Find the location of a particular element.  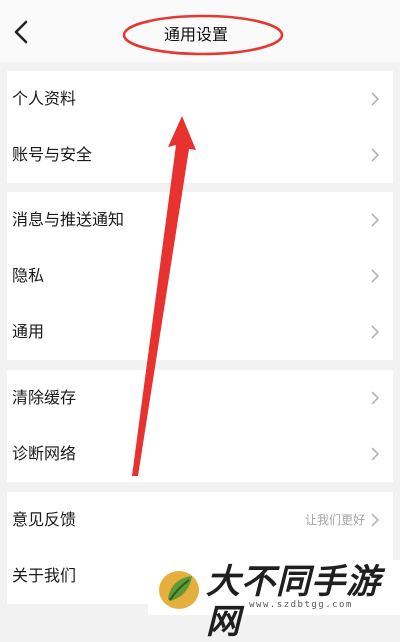

back-button is located at coordinates (22, 32).